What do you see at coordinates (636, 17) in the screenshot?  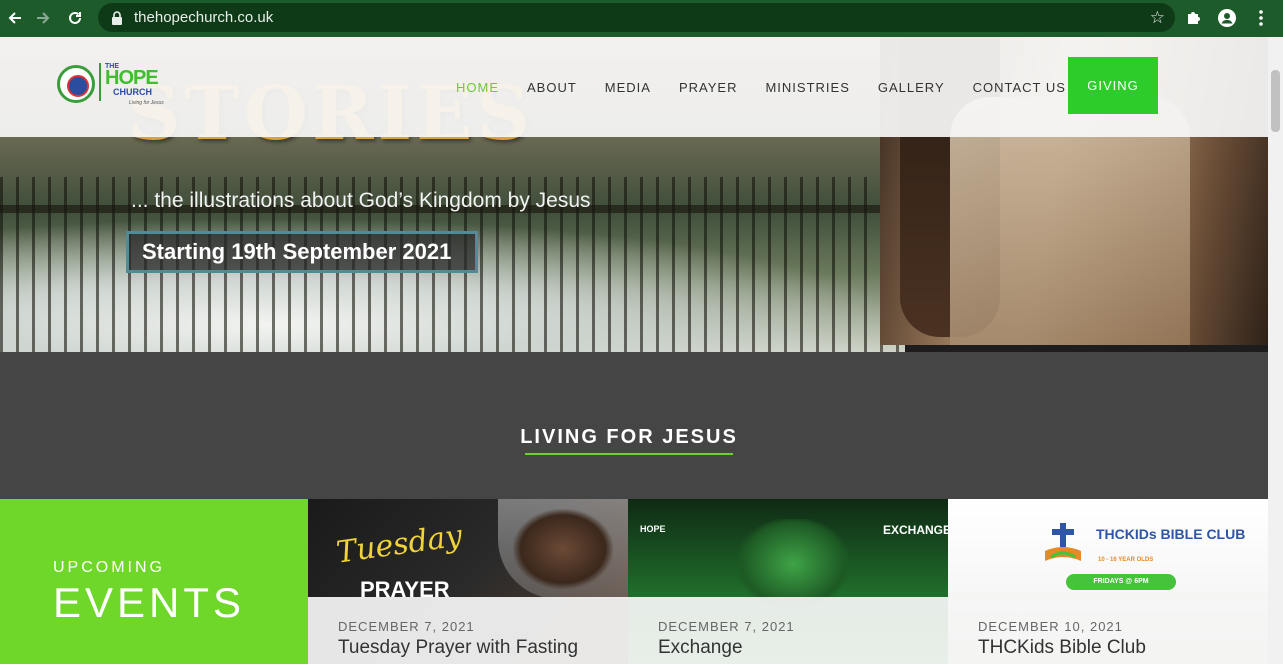 I see `address-bar: thehopechurch.co.uk ☆` at bounding box center [636, 17].